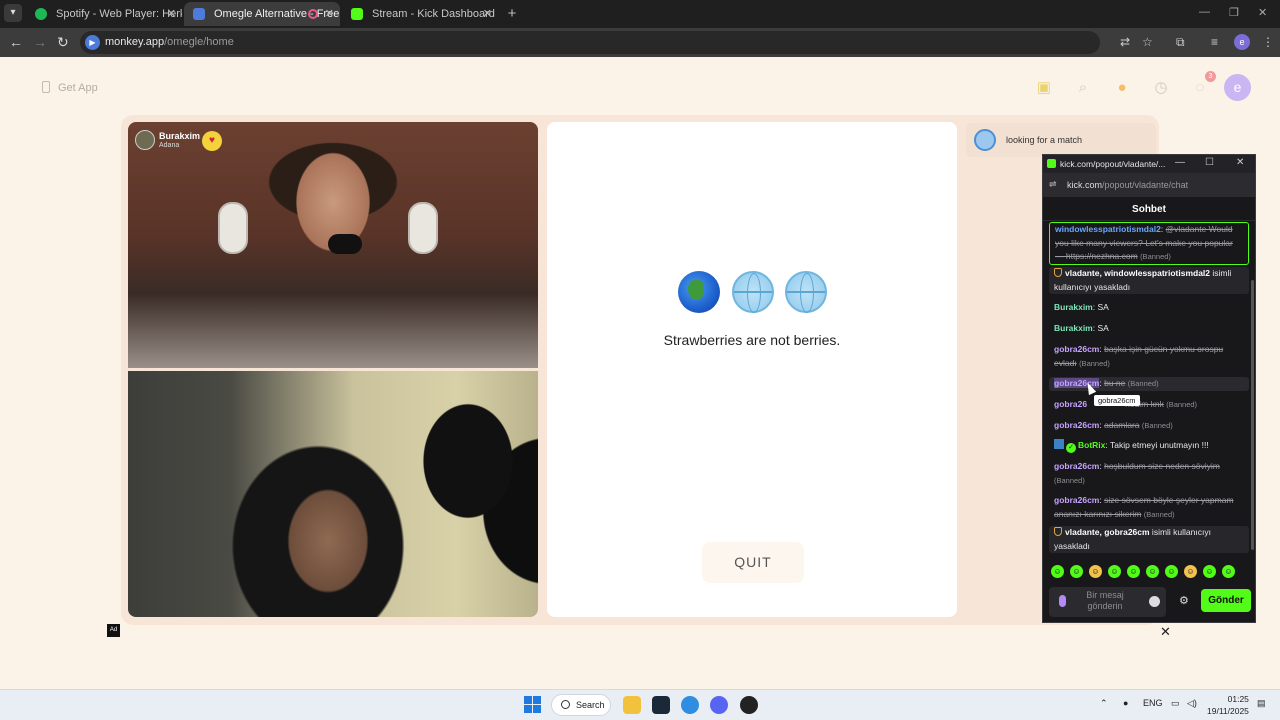 The width and height of the screenshot is (1280, 720). I want to click on microphone-icon: ●, so click(1125, 703).